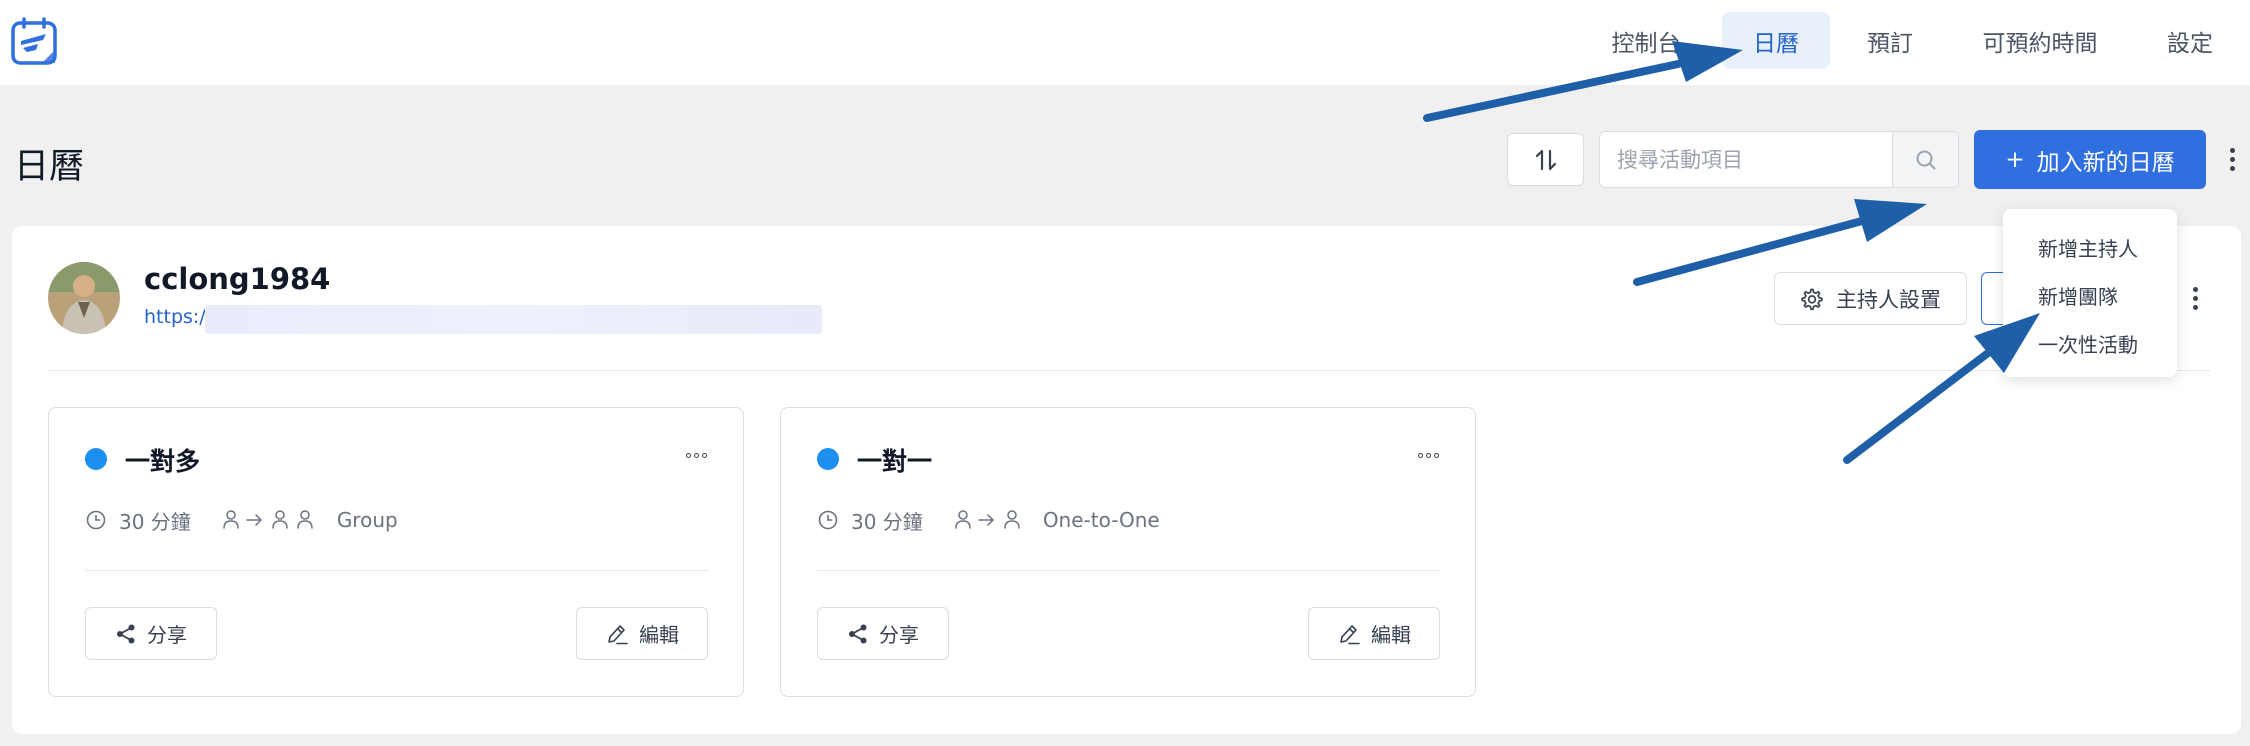 The height and width of the screenshot is (746, 2250). I want to click on event-meta: 30 分鐘 One-to-One, so click(988, 520).